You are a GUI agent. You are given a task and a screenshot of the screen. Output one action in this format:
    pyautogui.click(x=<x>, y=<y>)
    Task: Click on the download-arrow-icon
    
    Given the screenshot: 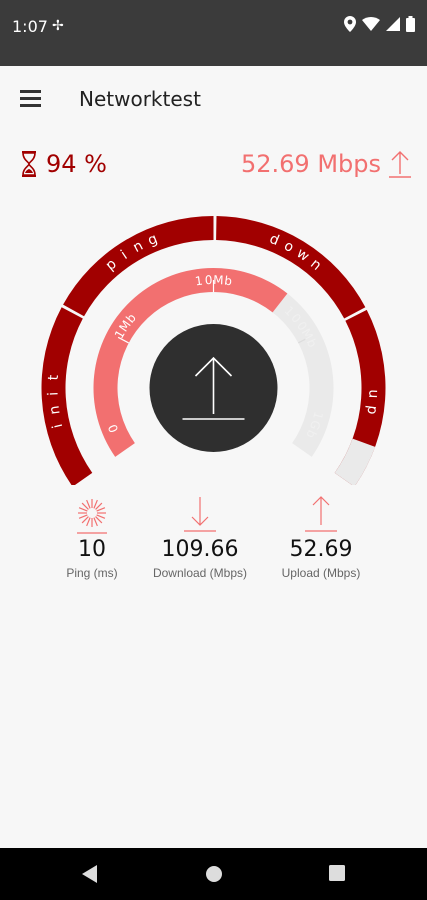 What is the action you would take?
    pyautogui.click(x=200, y=514)
    